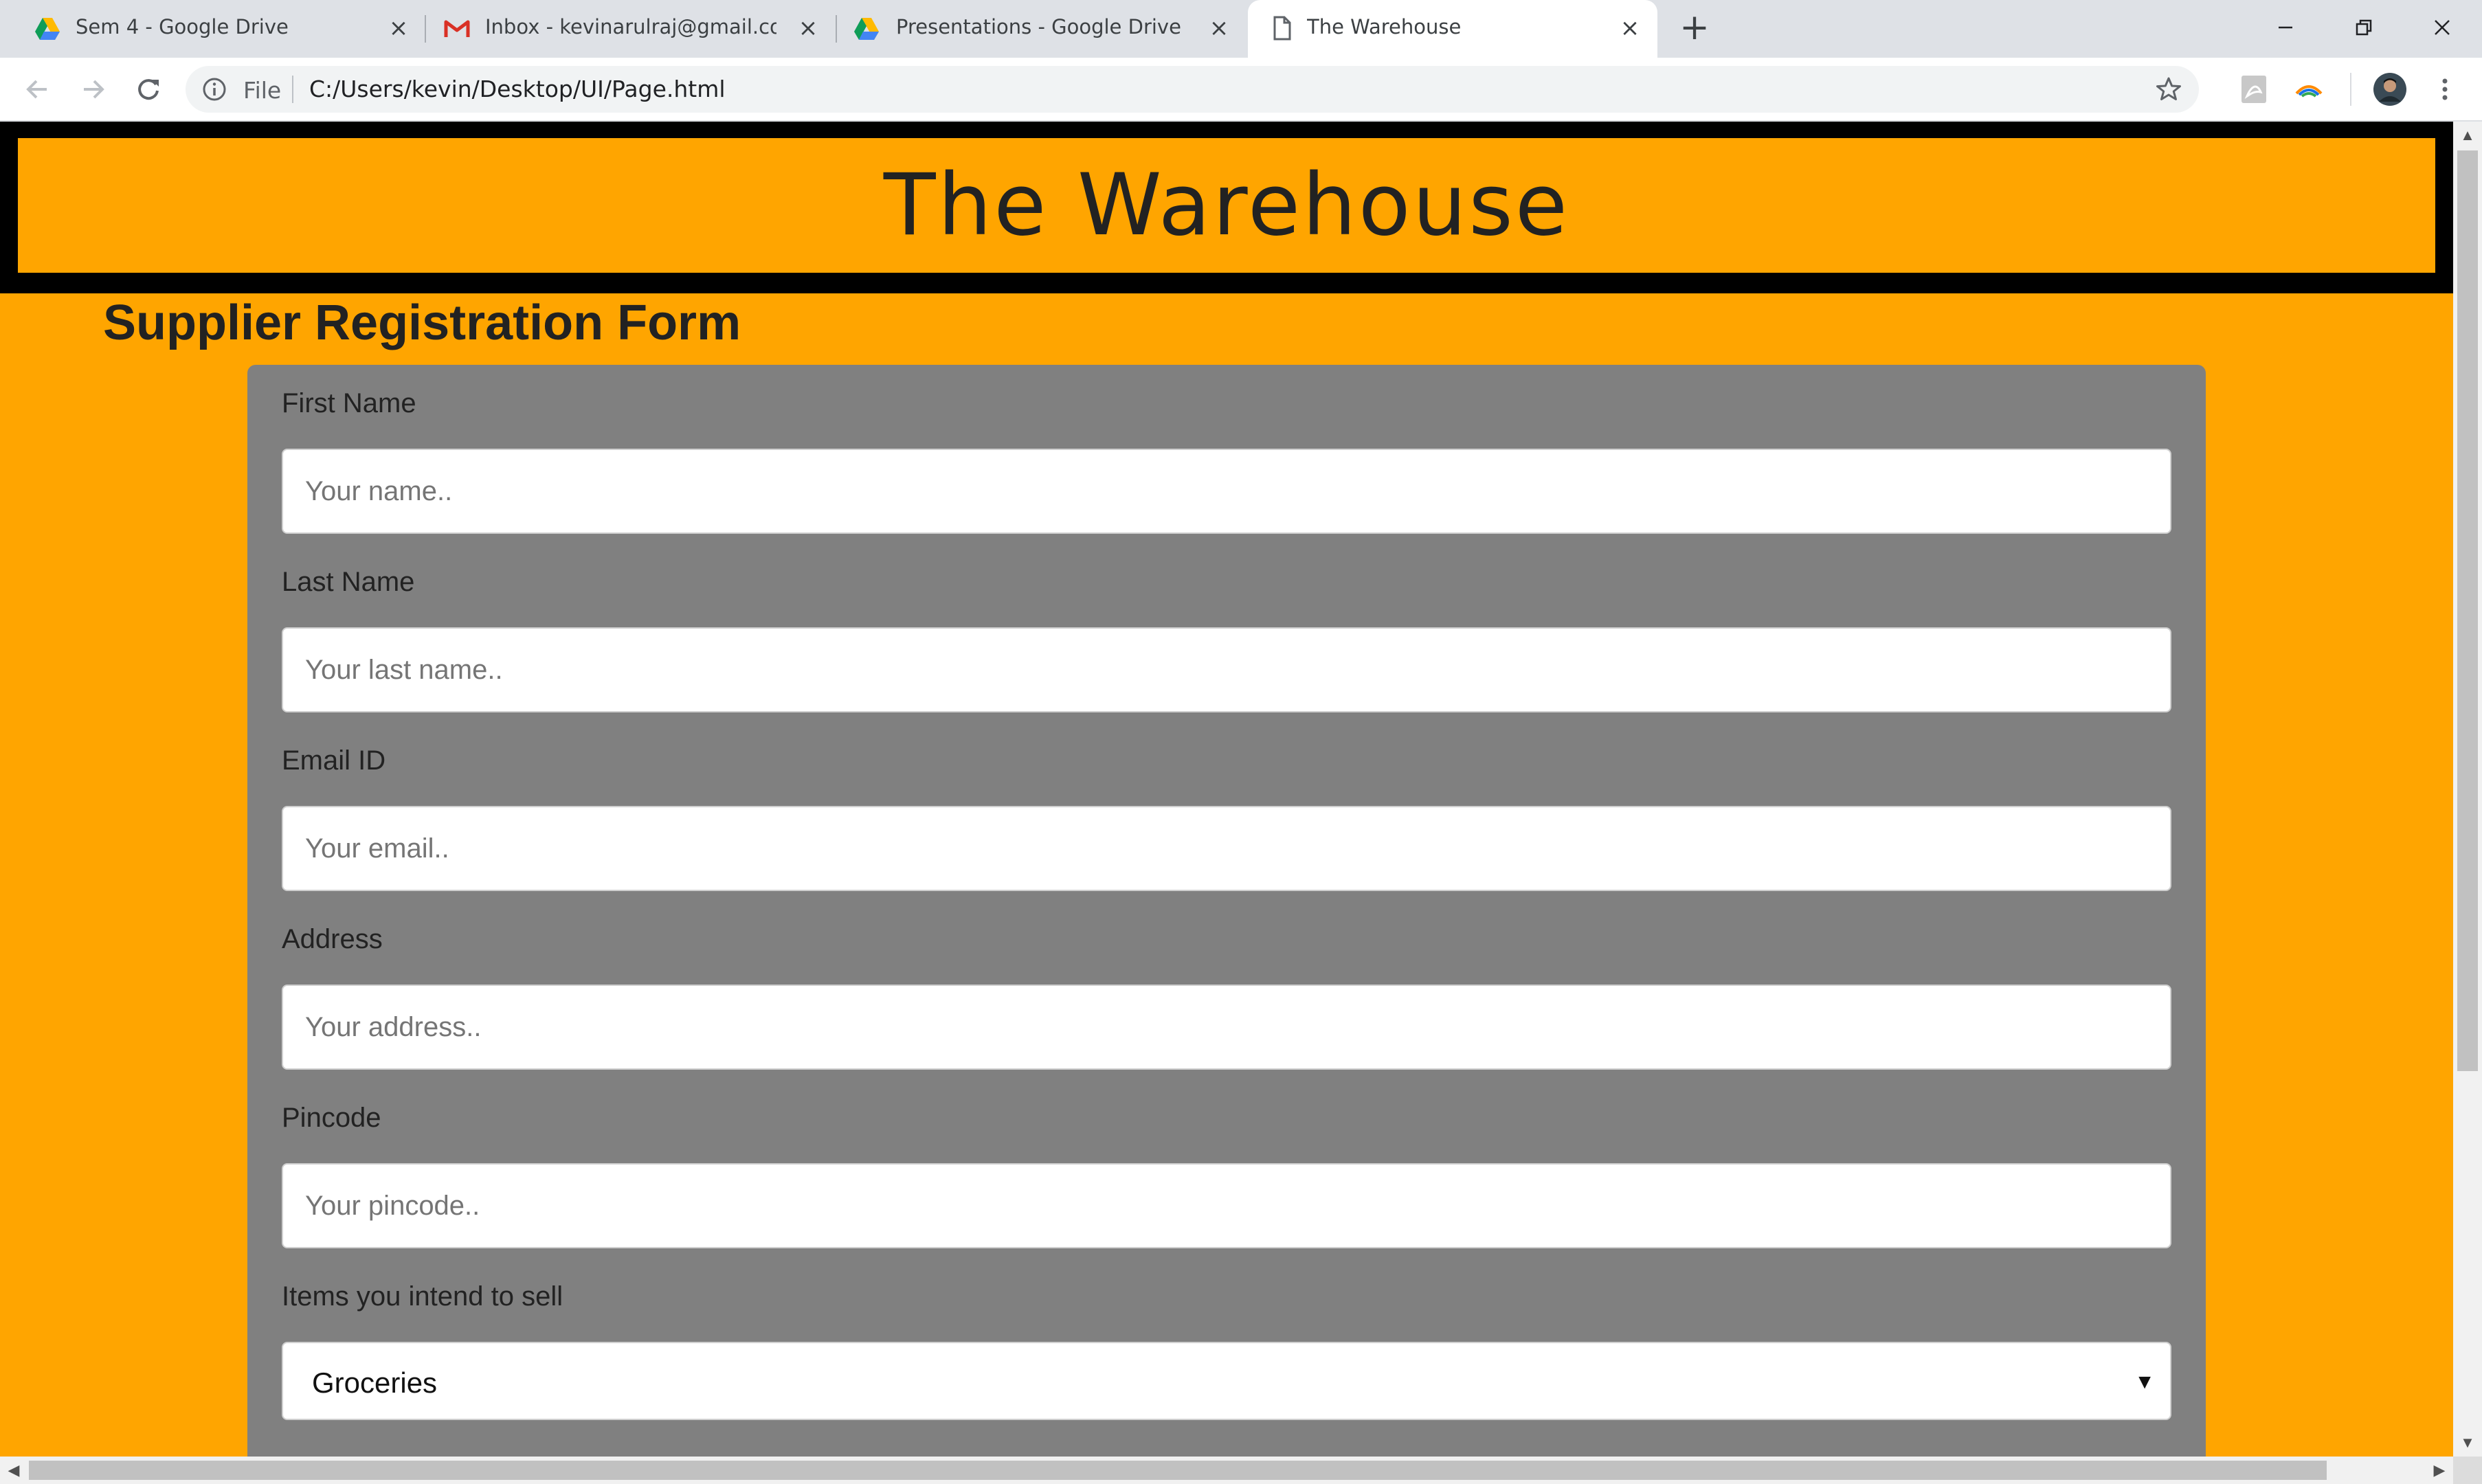 The image size is (2482, 1484). What do you see at coordinates (332, 939) in the screenshot?
I see `address-label: Address` at bounding box center [332, 939].